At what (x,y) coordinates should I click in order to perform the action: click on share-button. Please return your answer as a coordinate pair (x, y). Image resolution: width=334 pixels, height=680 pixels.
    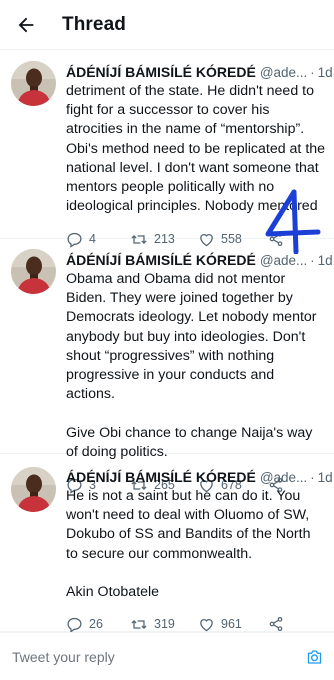
    Looking at the image, I should click on (276, 624).